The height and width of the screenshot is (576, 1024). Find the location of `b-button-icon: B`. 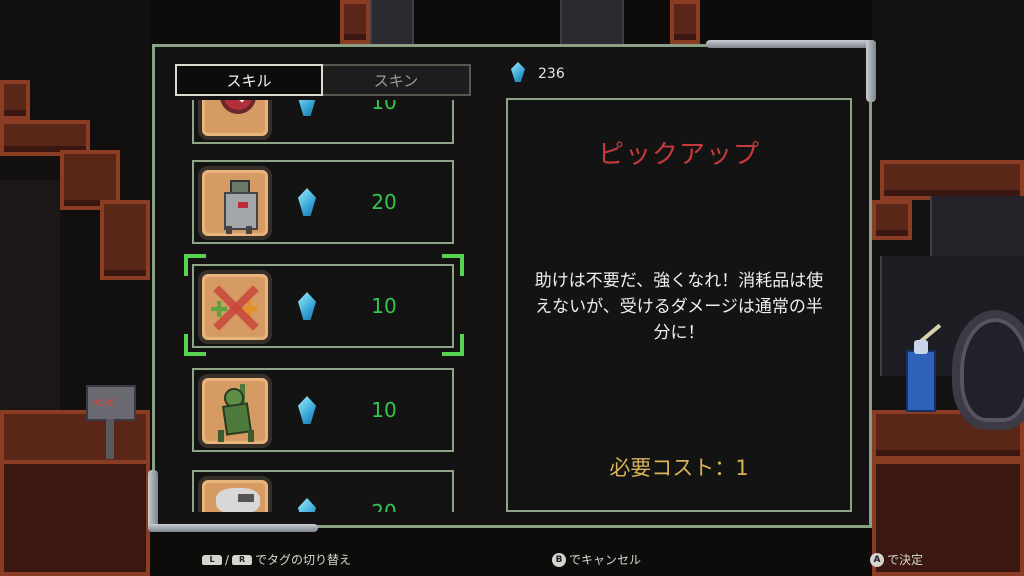

b-button-icon: B is located at coordinates (559, 559).